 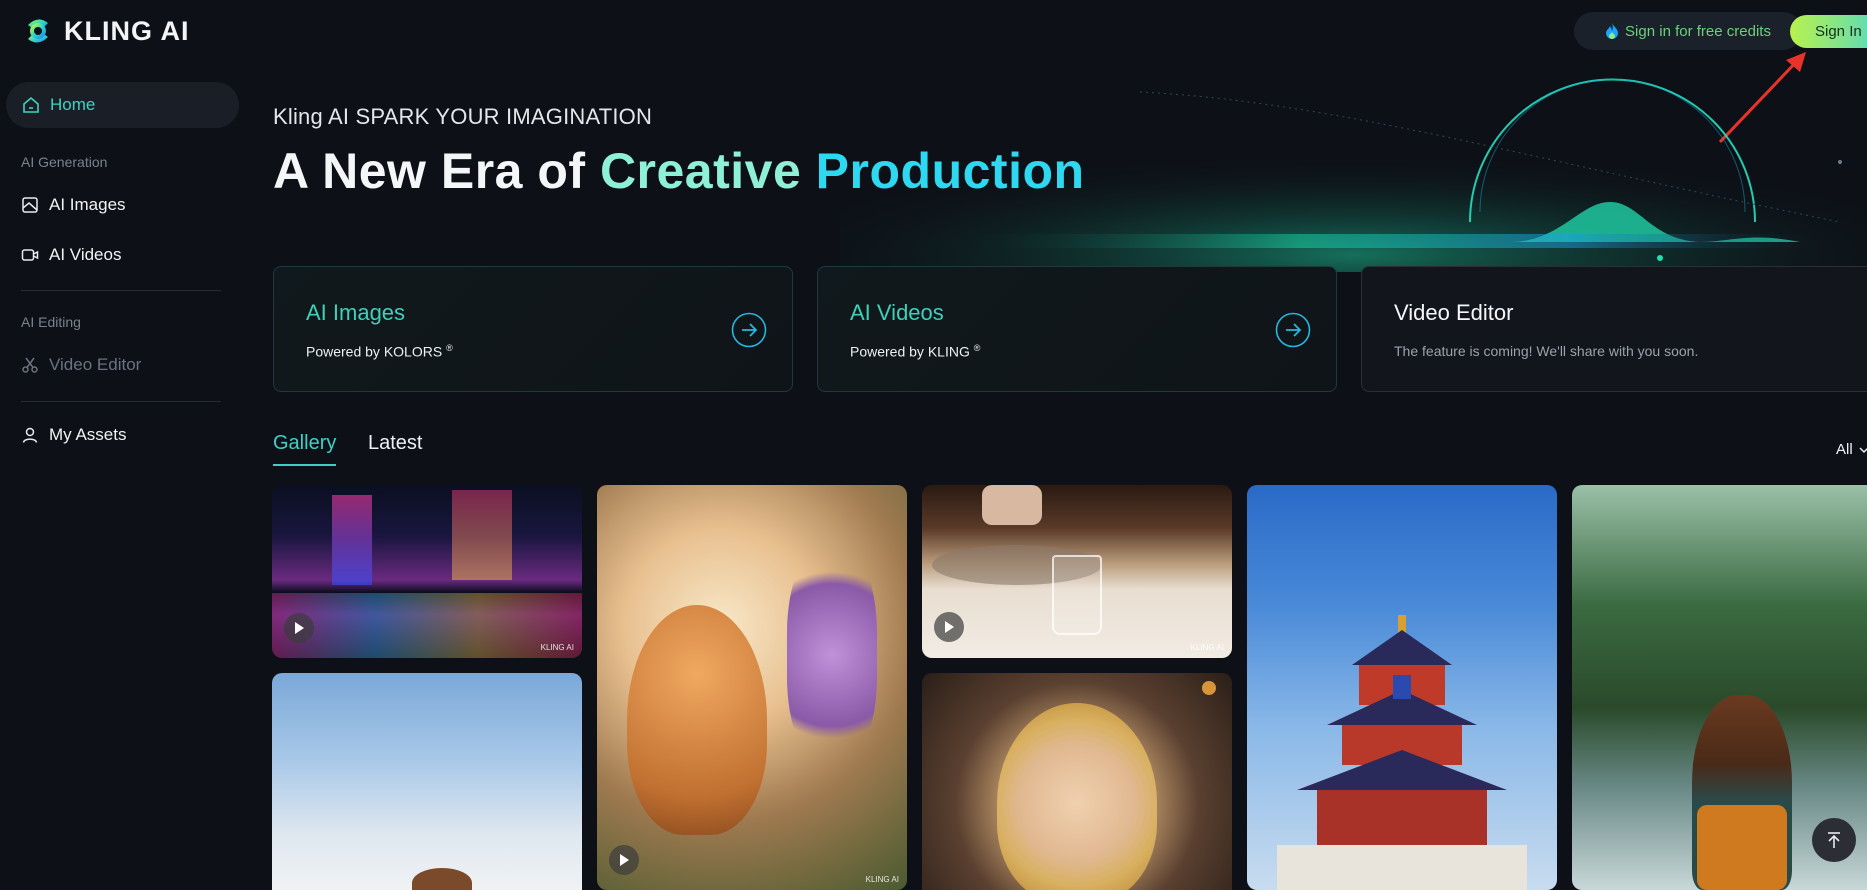 I want to click on sidebar-item-ai-videos: AI Videos, so click(x=71, y=255).